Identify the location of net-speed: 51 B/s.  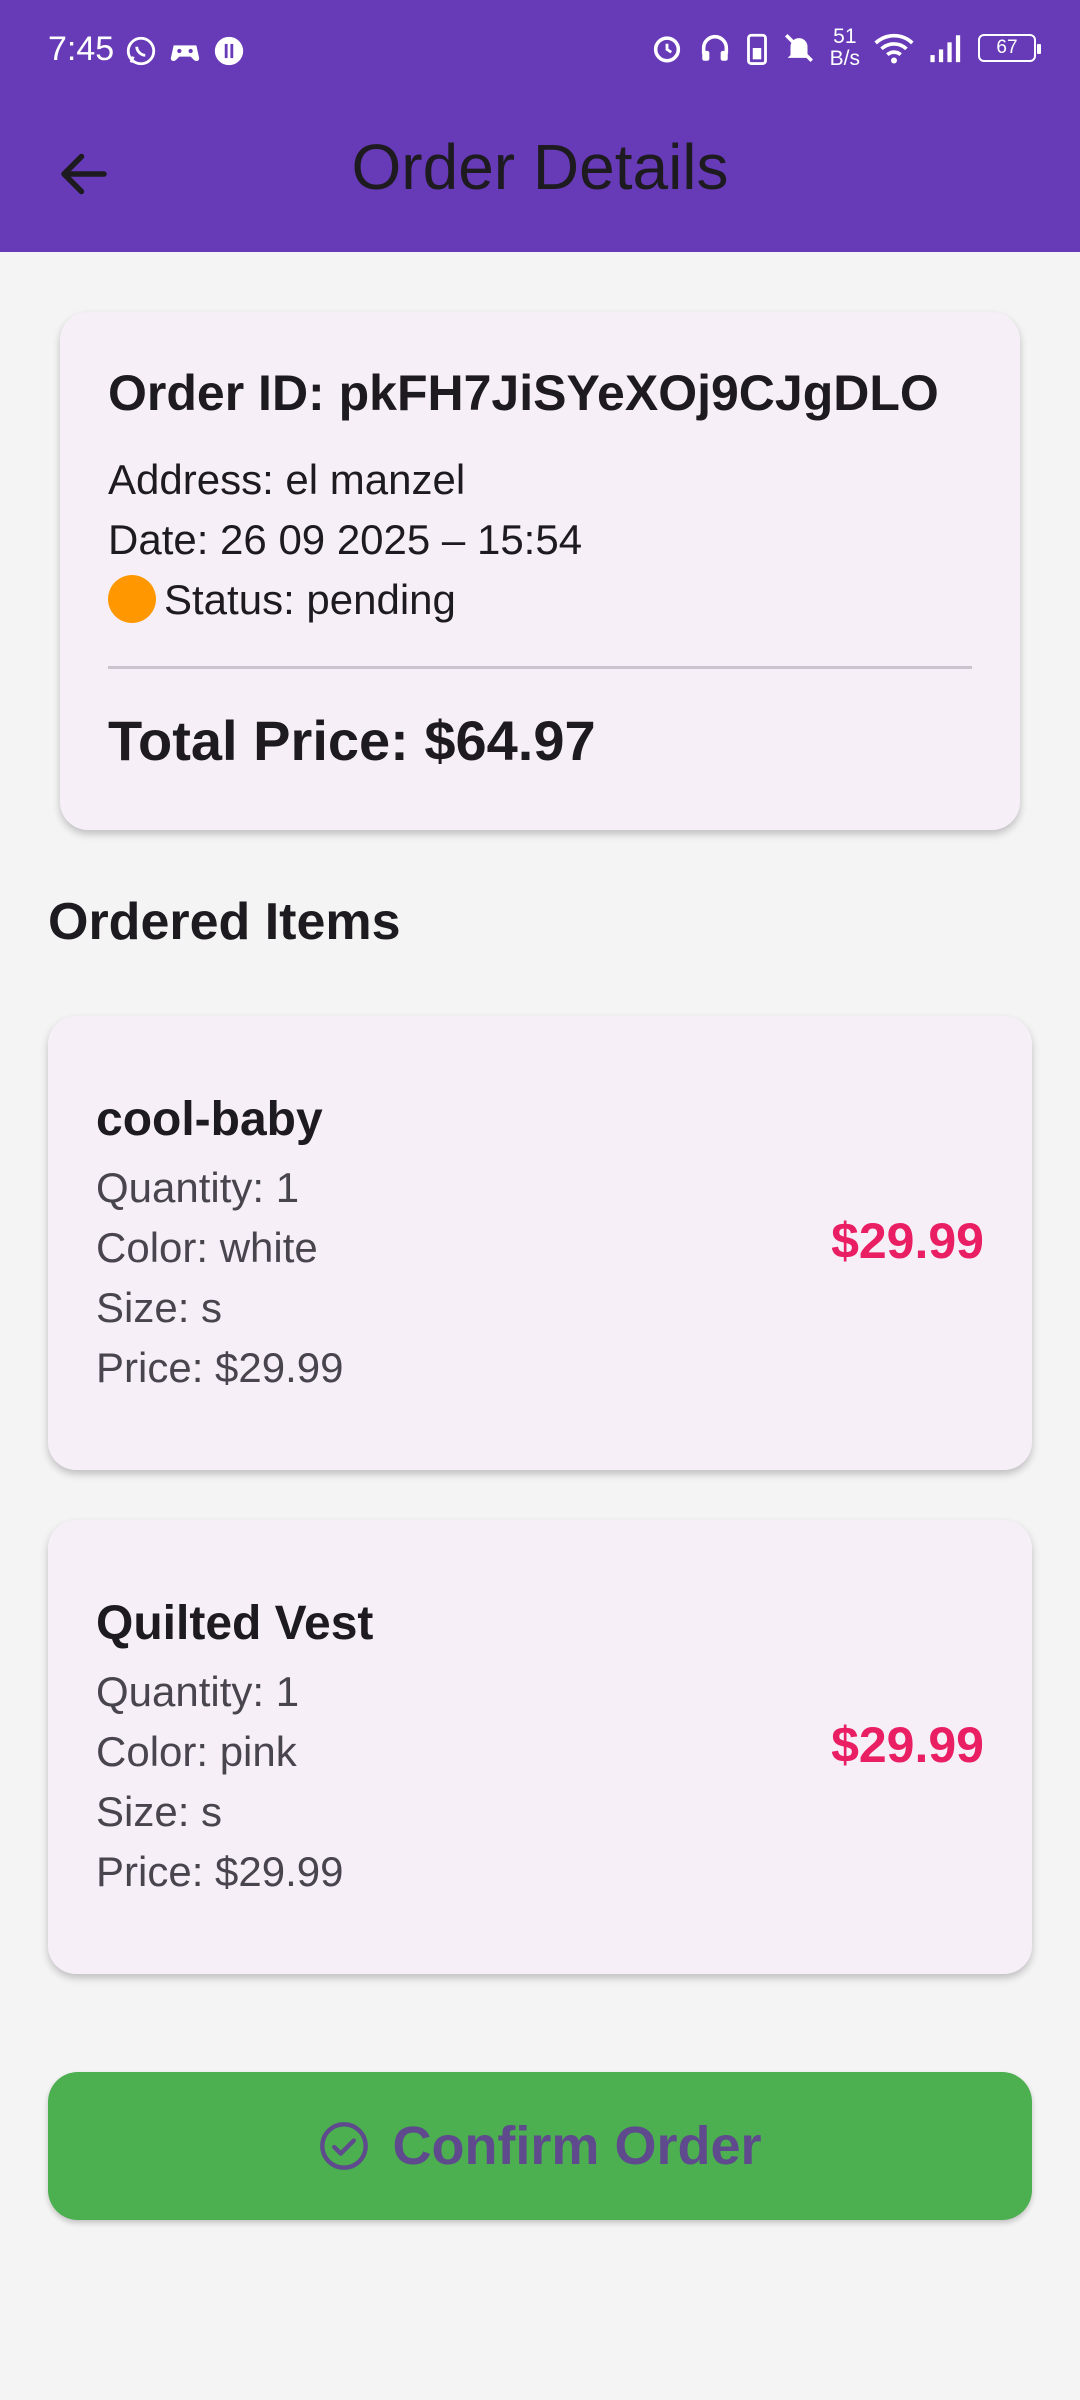
(845, 48).